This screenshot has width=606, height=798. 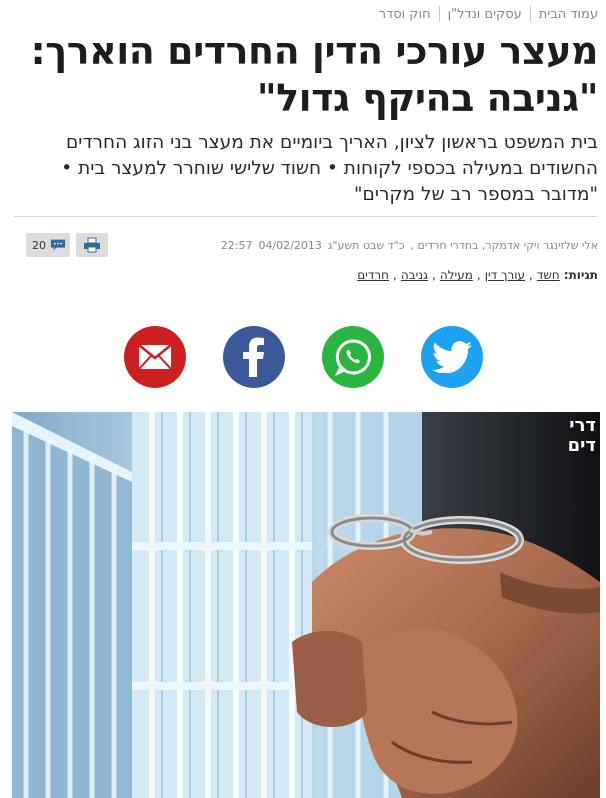 I want to click on share-facebook-button, so click(x=253, y=357).